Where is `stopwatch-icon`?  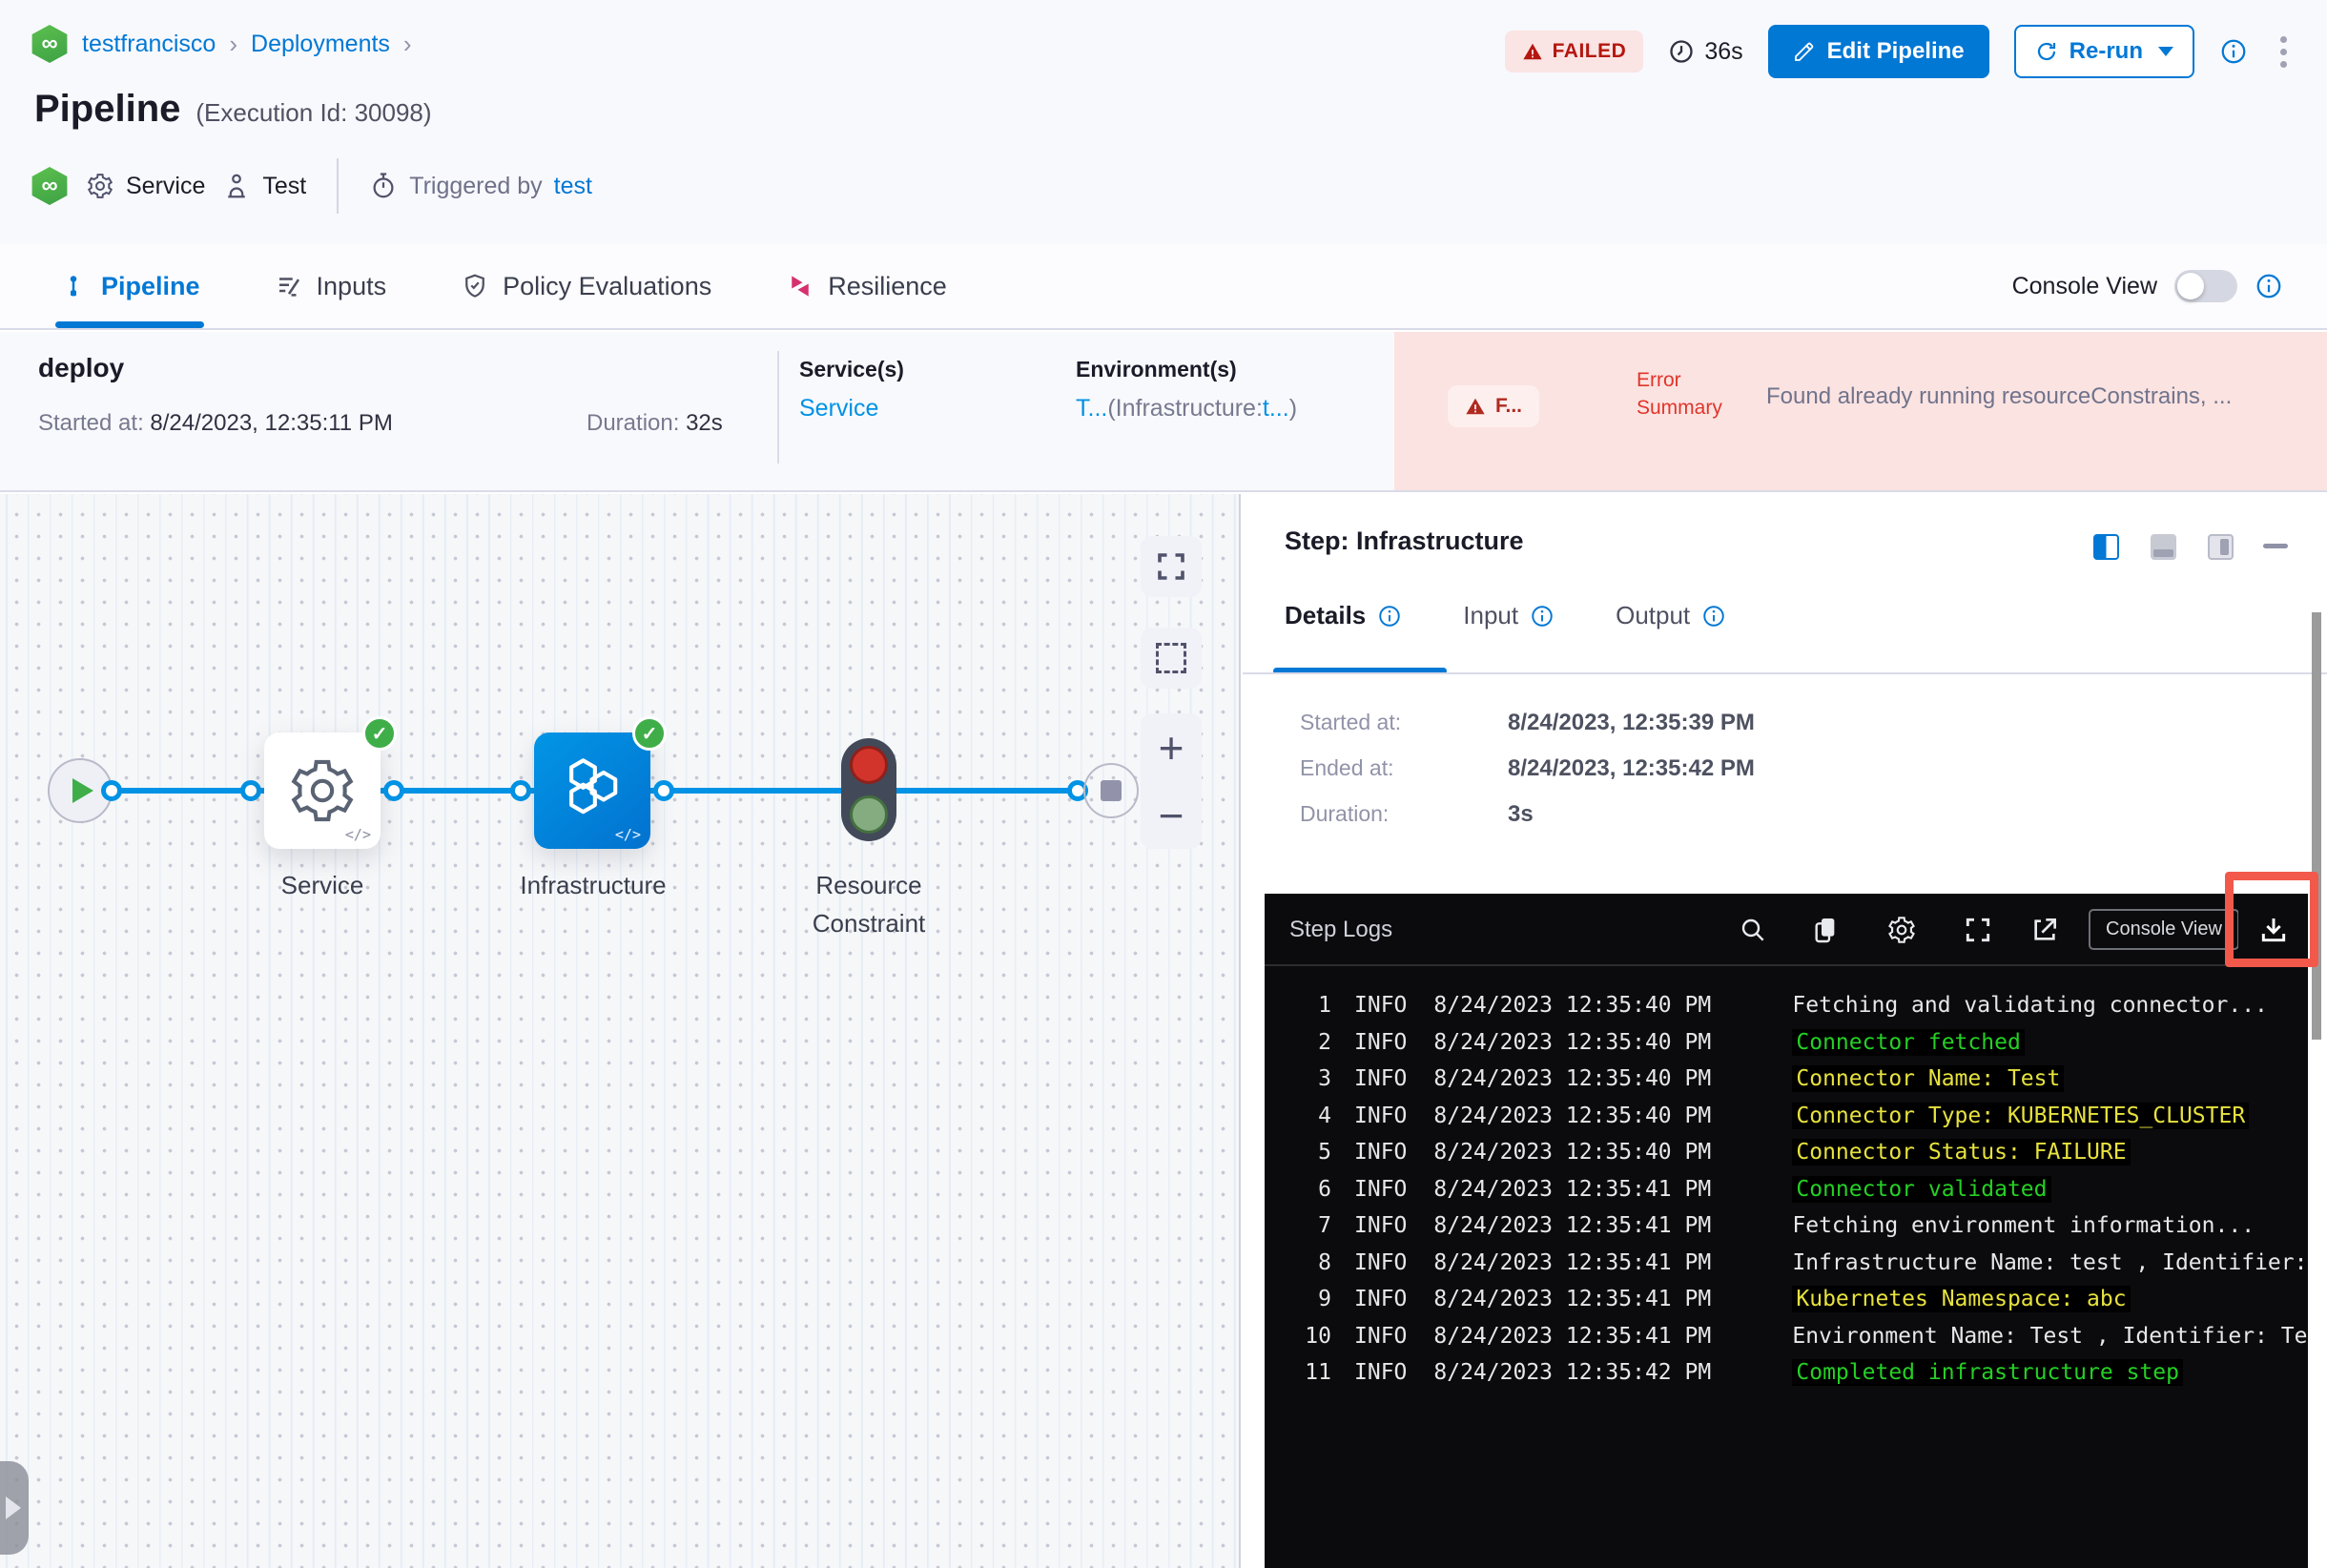 stopwatch-icon is located at coordinates (383, 185).